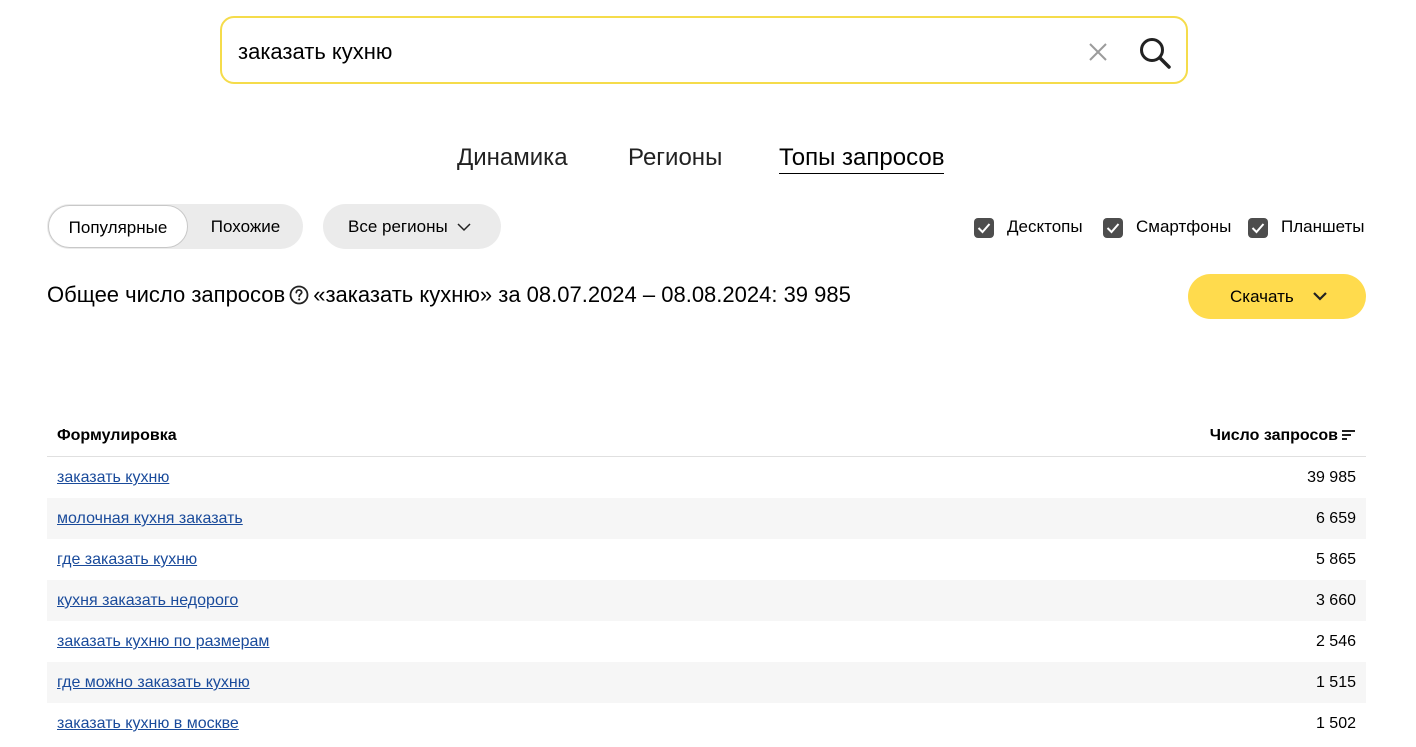 This screenshot has width=1416, height=747. I want to click on checkbox-desktops: Десктопы, so click(1034, 228).